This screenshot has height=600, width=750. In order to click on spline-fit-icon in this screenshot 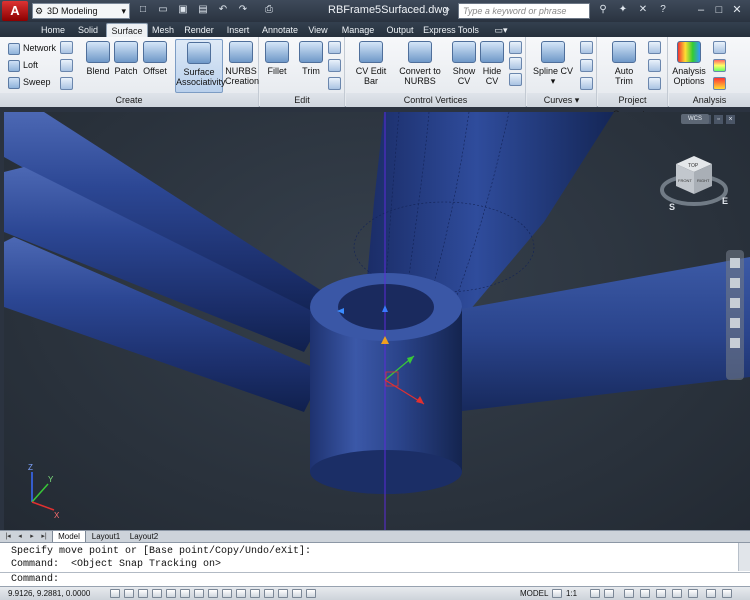, I will do `click(586, 65)`.